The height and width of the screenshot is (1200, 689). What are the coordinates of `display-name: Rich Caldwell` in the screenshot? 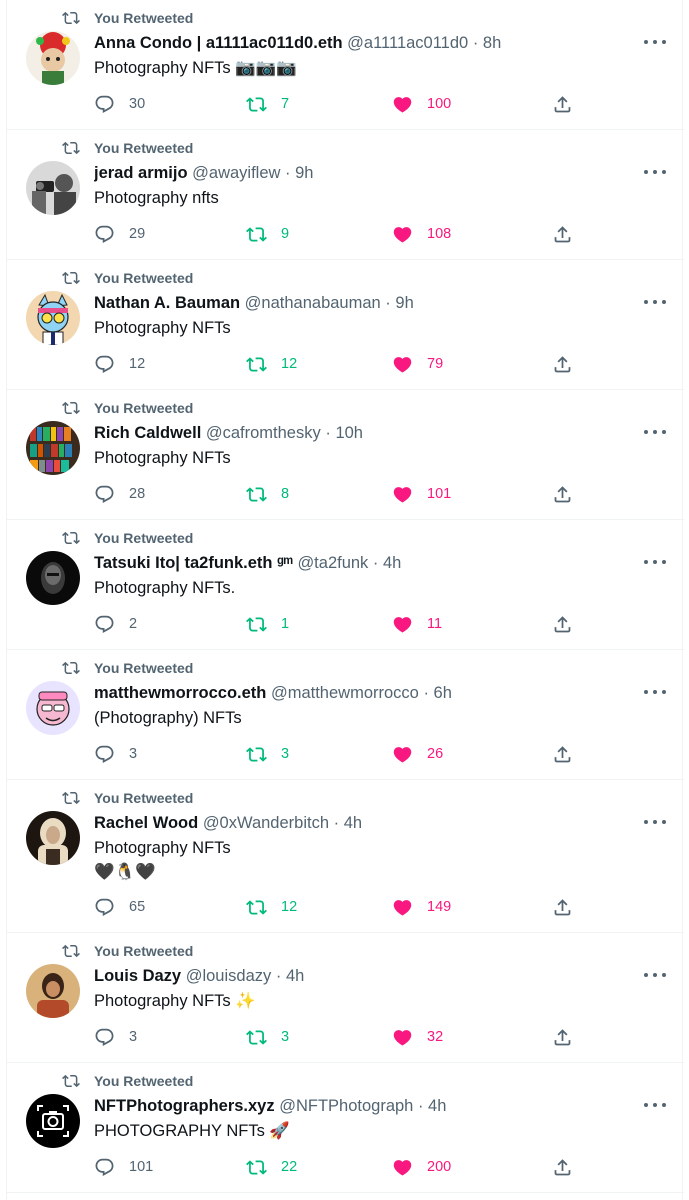 It's located at (147, 433).